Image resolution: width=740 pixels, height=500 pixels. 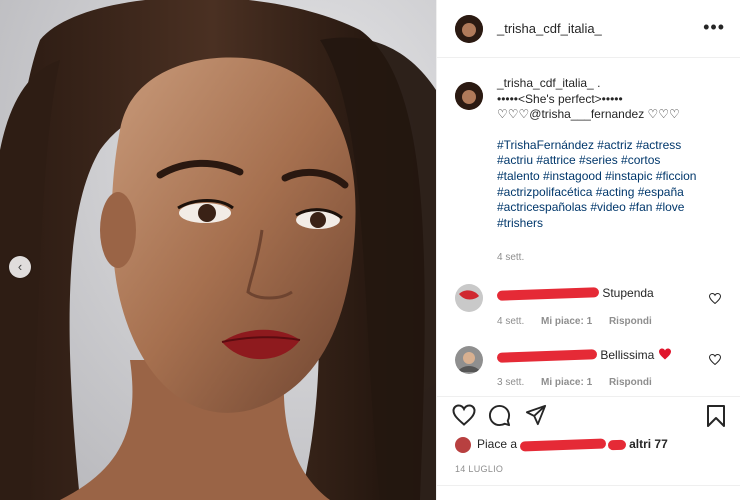 I want to click on comment-text: Bellissima, so click(x=584, y=355).